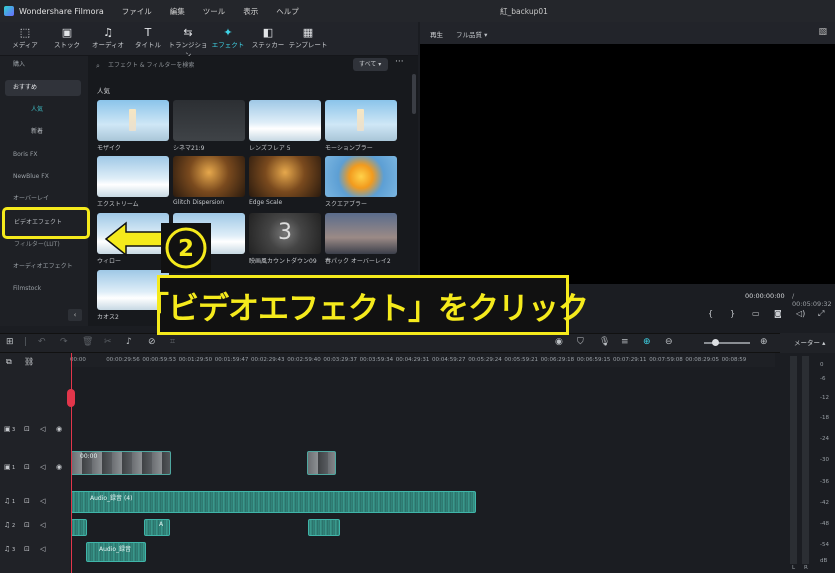 The width and height of the screenshot is (835, 573). Describe the element at coordinates (732, 313) in the screenshot. I see `mark-out-icon: }` at that location.